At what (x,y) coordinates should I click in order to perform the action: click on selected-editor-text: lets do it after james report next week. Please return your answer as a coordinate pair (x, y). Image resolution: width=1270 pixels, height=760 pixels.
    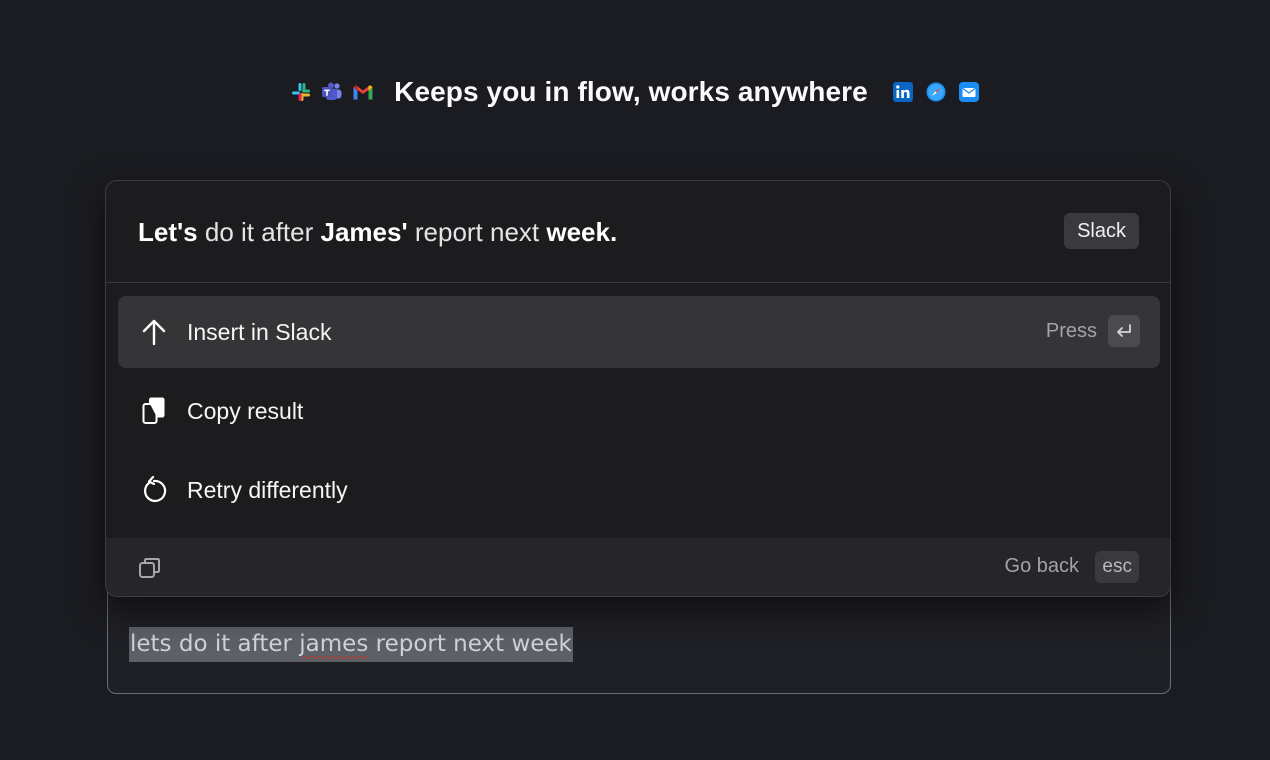
    Looking at the image, I should click on (351, 644).